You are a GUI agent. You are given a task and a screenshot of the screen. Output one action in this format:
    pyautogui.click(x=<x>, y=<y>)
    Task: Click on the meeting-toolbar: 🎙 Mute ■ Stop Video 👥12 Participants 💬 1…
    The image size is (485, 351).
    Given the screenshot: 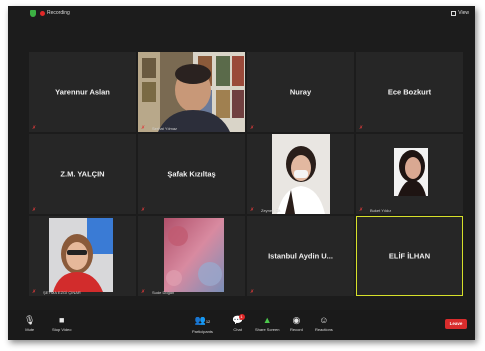 What is the action you would take?
    pyautogui.click(x=241, y=325)
    